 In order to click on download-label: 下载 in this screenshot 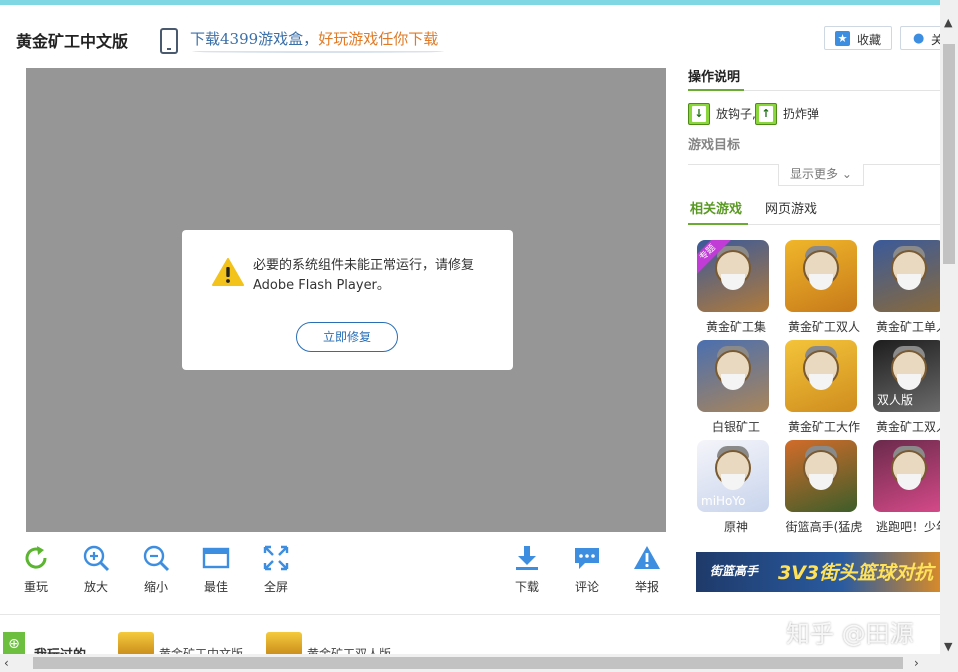, I will do `click(526, 587)`.